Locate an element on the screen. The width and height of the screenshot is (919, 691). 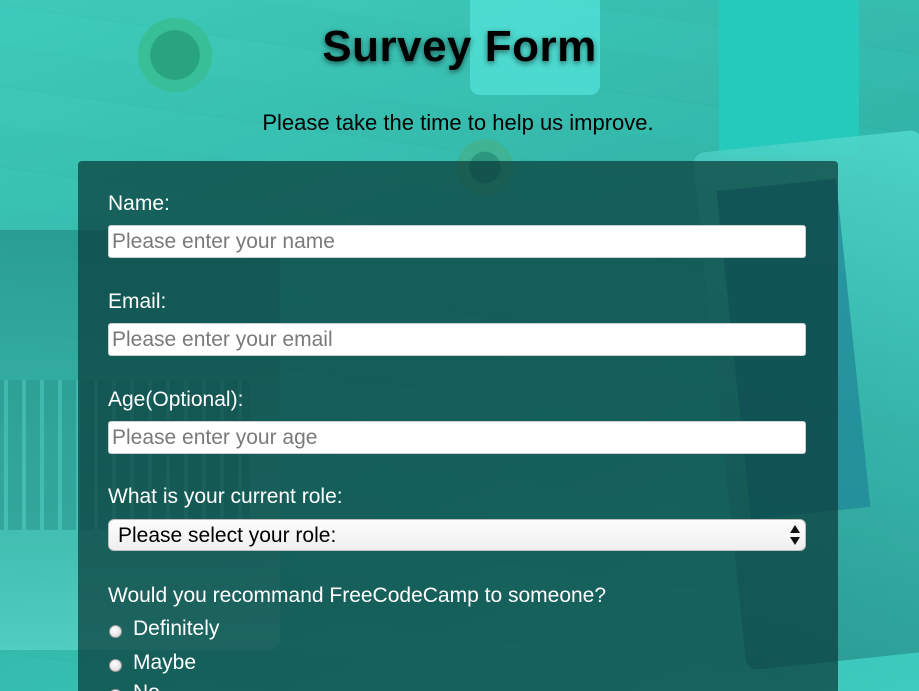
age-input is located at coordinates (457, 437).